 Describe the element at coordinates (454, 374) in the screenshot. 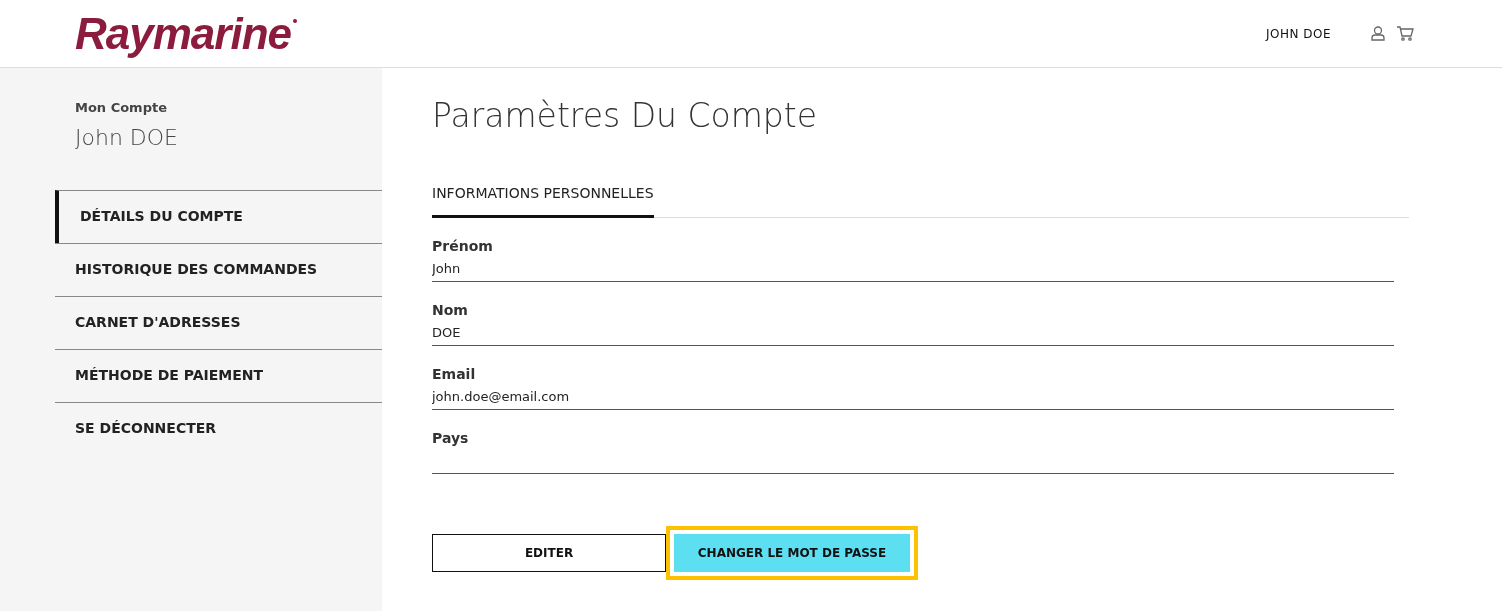

I see `field-label: Email` at that location.